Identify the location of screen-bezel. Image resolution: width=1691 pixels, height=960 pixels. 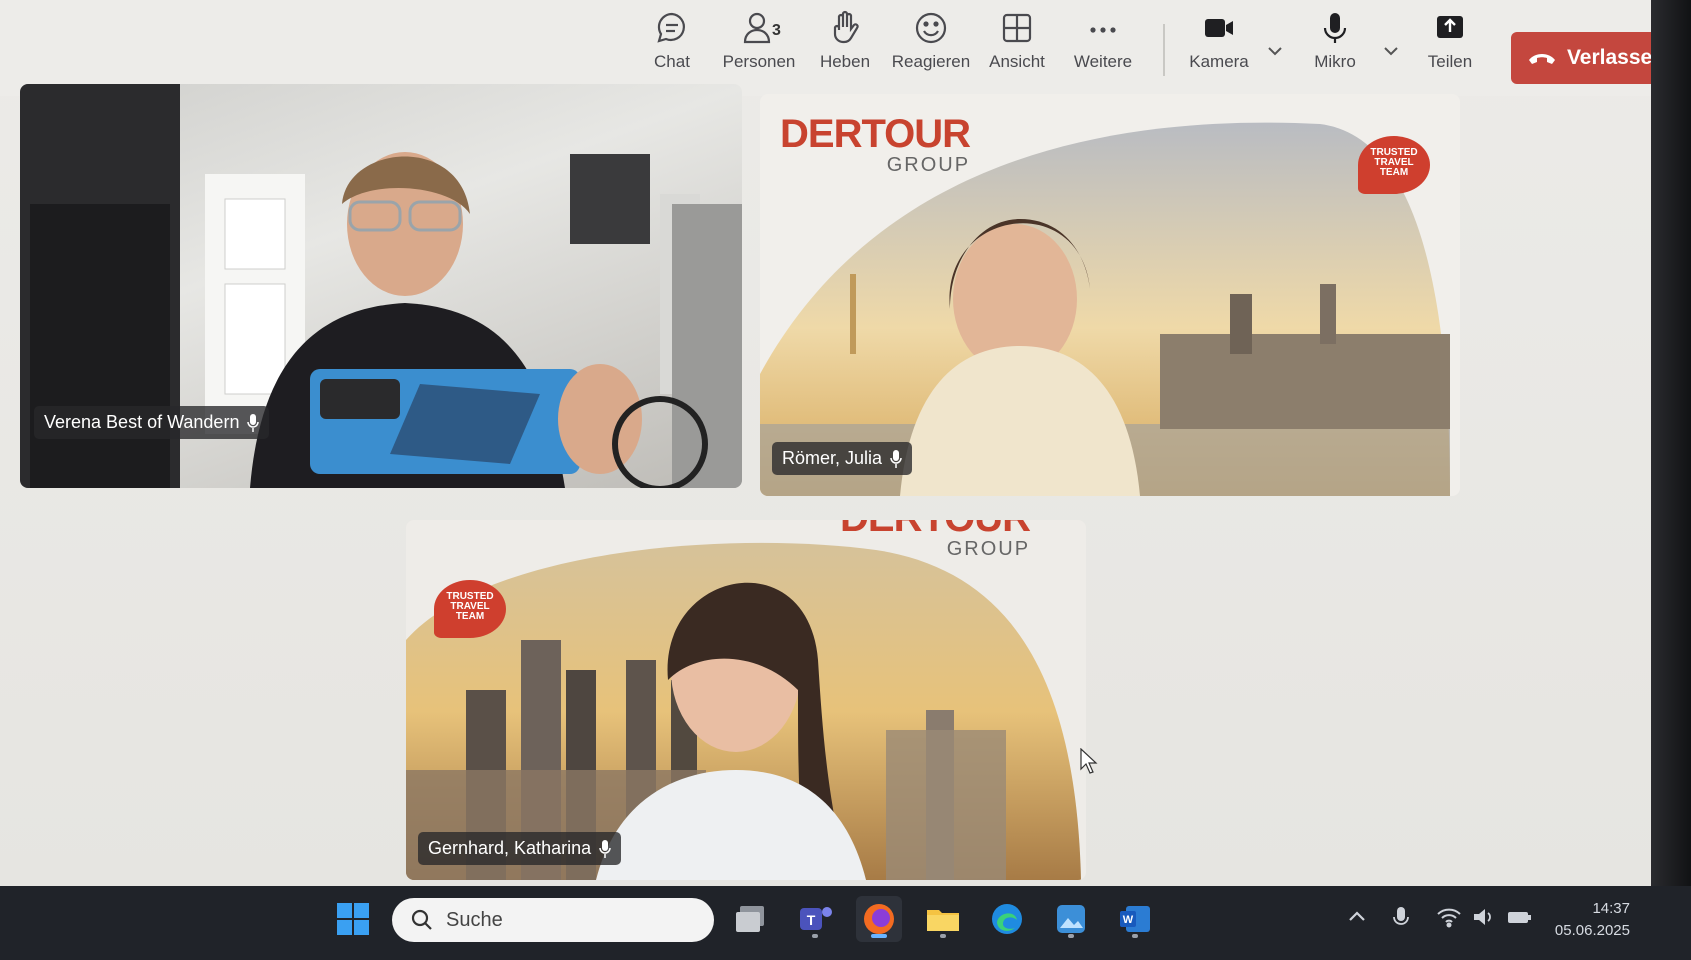
(1671, 480).